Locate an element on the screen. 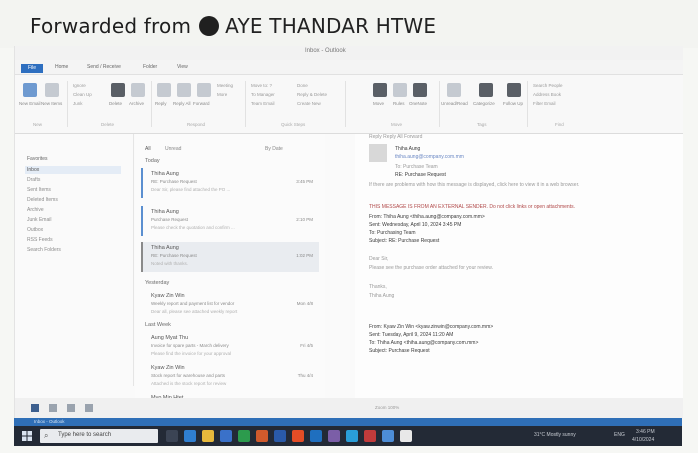  reply-all-button: Reply All is located at coordinates (182, 103).